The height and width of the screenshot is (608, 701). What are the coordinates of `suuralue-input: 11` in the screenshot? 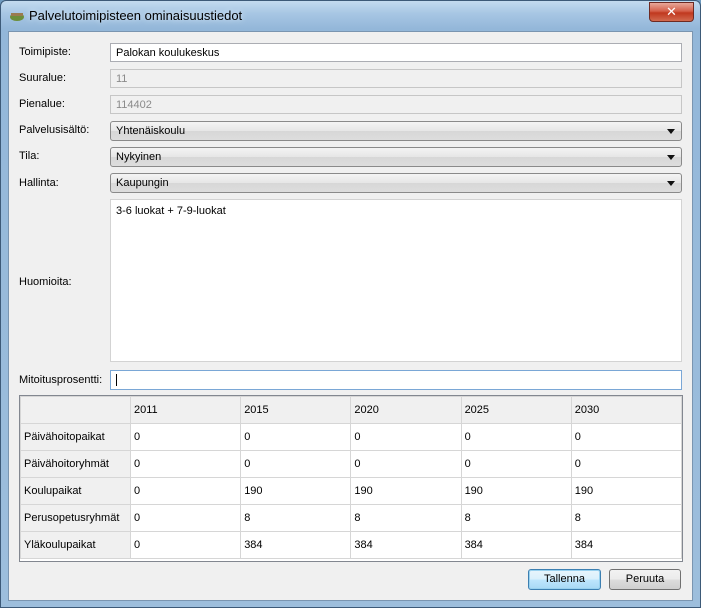 It's located at (396, 78).